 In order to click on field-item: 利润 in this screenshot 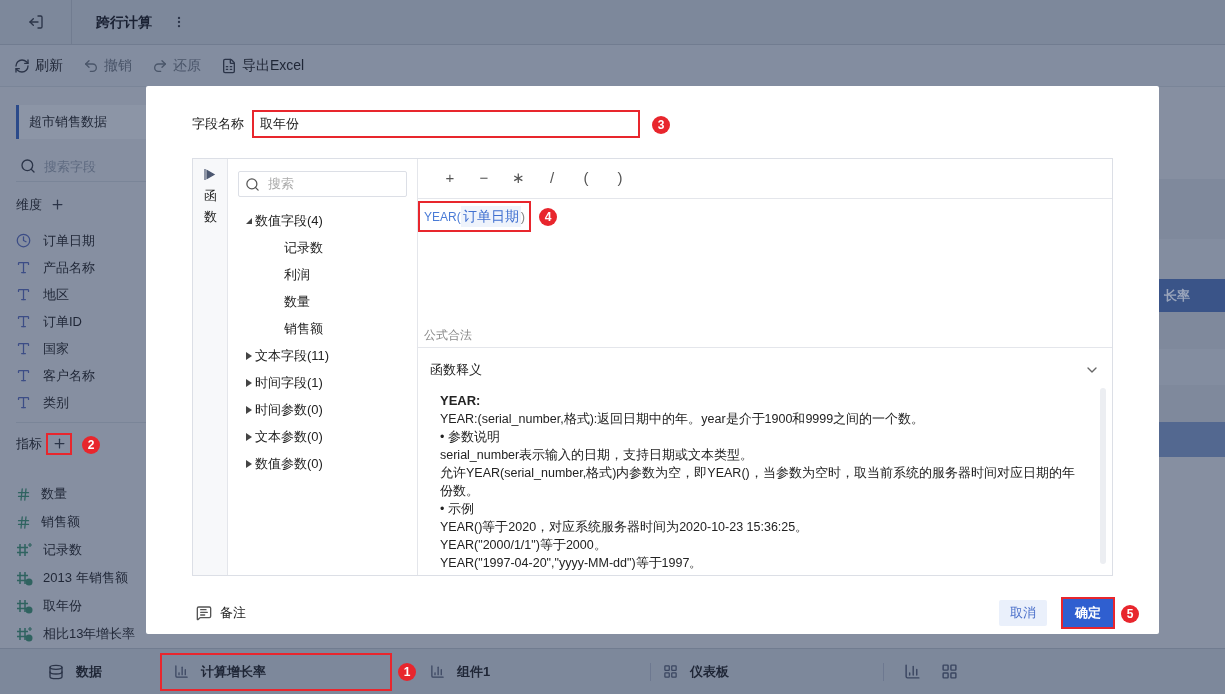, I will do `click(297, 274)`.